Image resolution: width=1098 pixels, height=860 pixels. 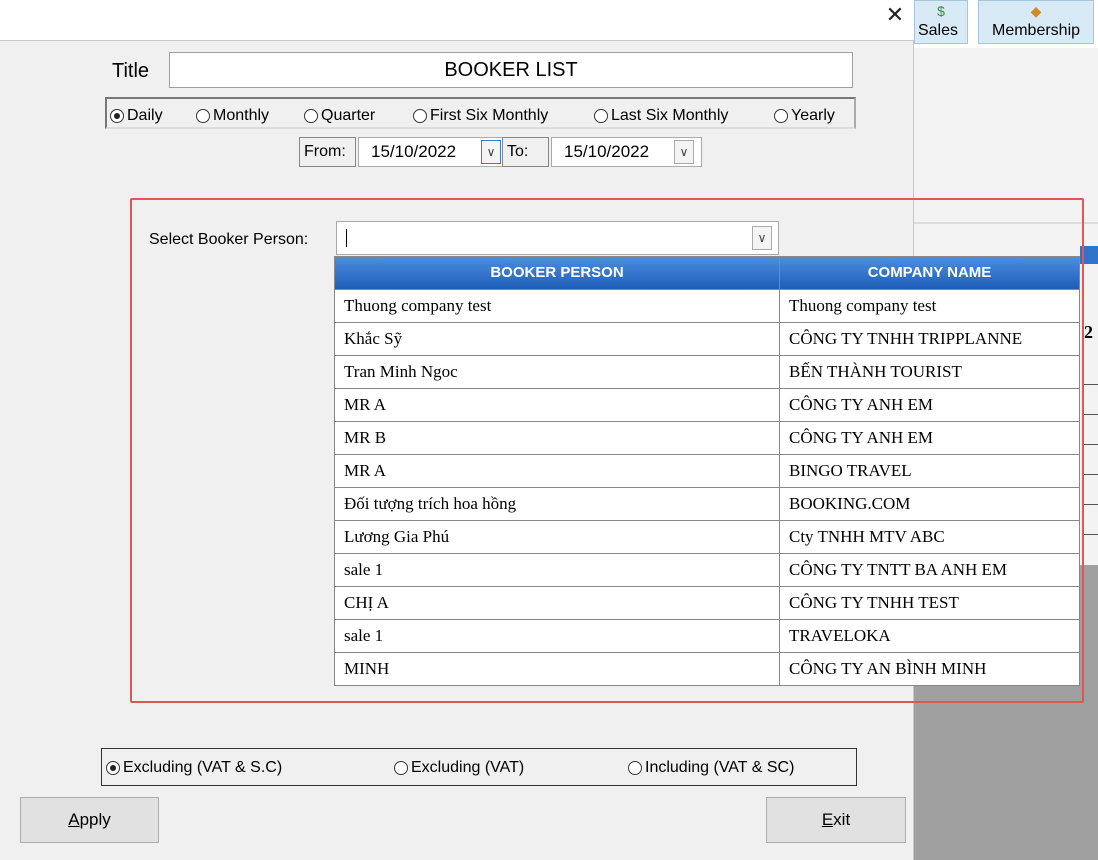 I want to click on table-row: MINH CÔNG TY AN BÌNH MINH, so click(x=707, y=668).